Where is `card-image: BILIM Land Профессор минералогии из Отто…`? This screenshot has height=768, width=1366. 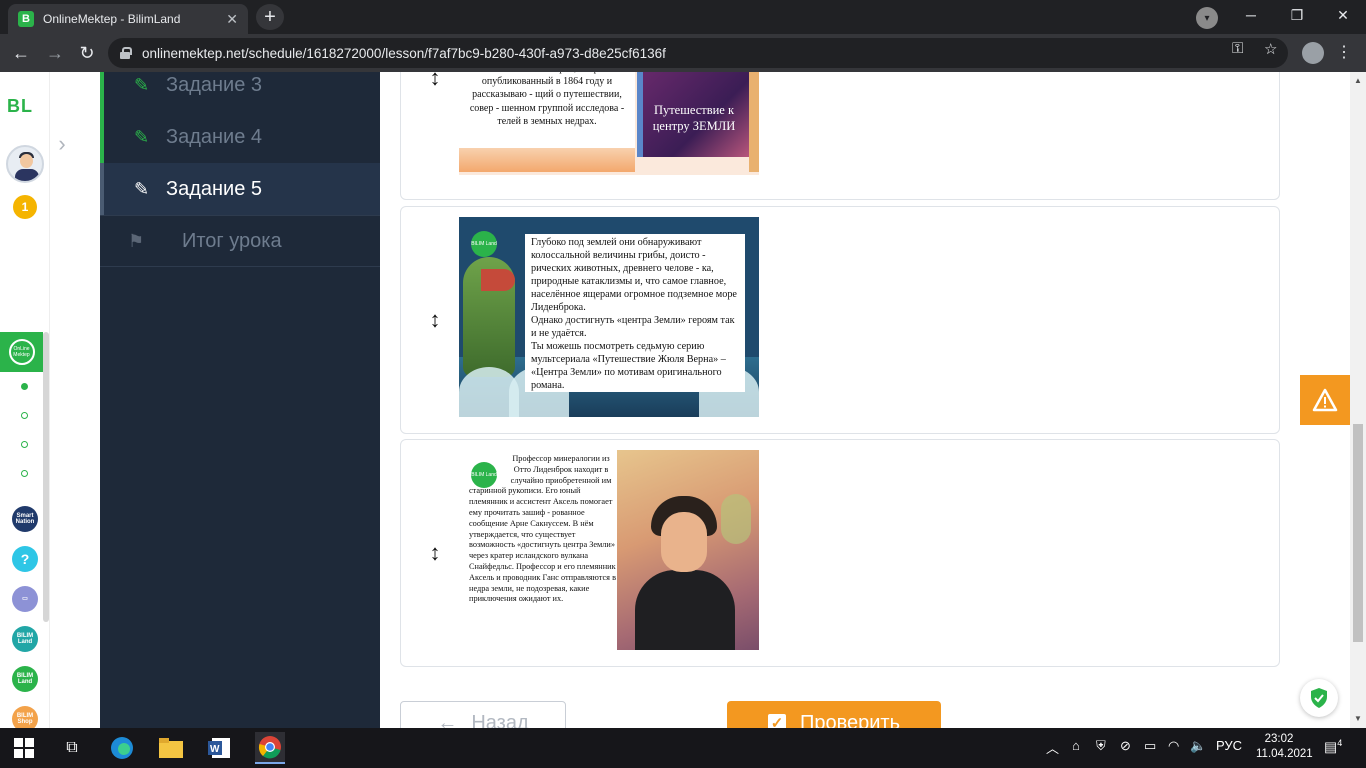 card-image: BILIM Land Профессор минералогии из Отто… is located at coordinates (609, 550).